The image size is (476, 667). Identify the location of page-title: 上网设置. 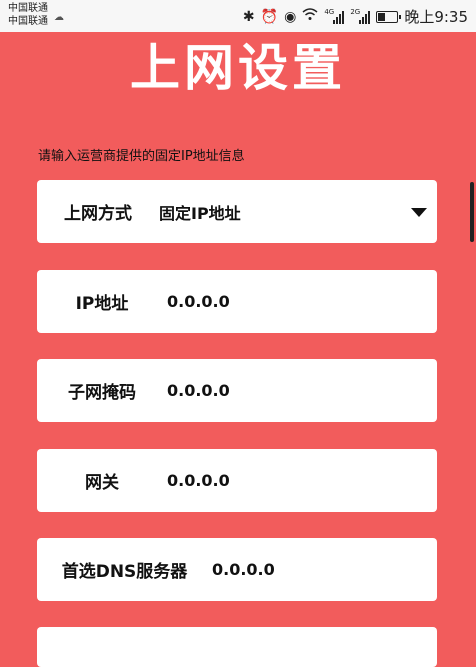
(238, 68).